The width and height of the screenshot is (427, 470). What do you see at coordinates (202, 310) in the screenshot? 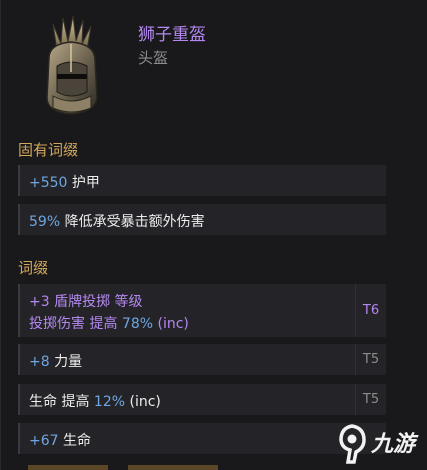
I see `affix-row: +3 盾牌投掷 等级 投掷伤害 提高 78% (inc) T6` at bounding box center [202, 310].